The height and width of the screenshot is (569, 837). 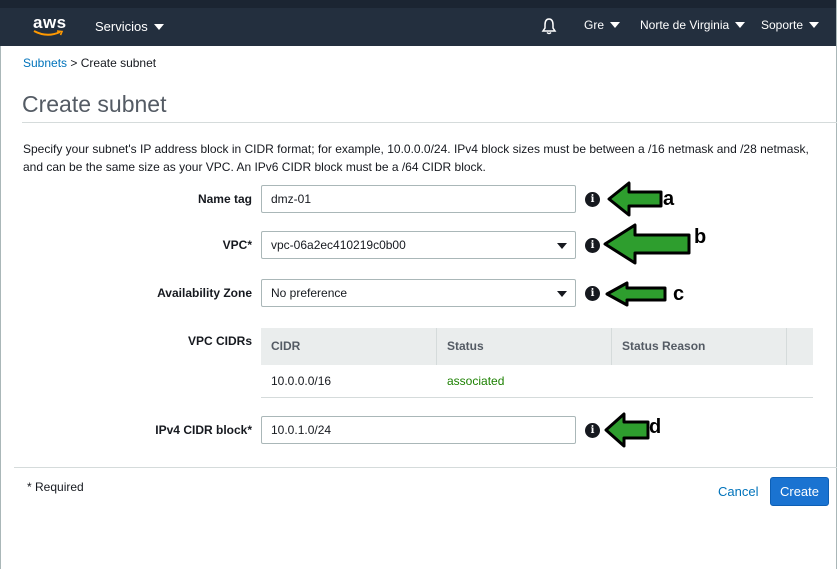 What do you see at coordinates (204, 293) in the screenshot?
I see `availability-zone-label: Availability Zone` at bounding box center [204, 293].